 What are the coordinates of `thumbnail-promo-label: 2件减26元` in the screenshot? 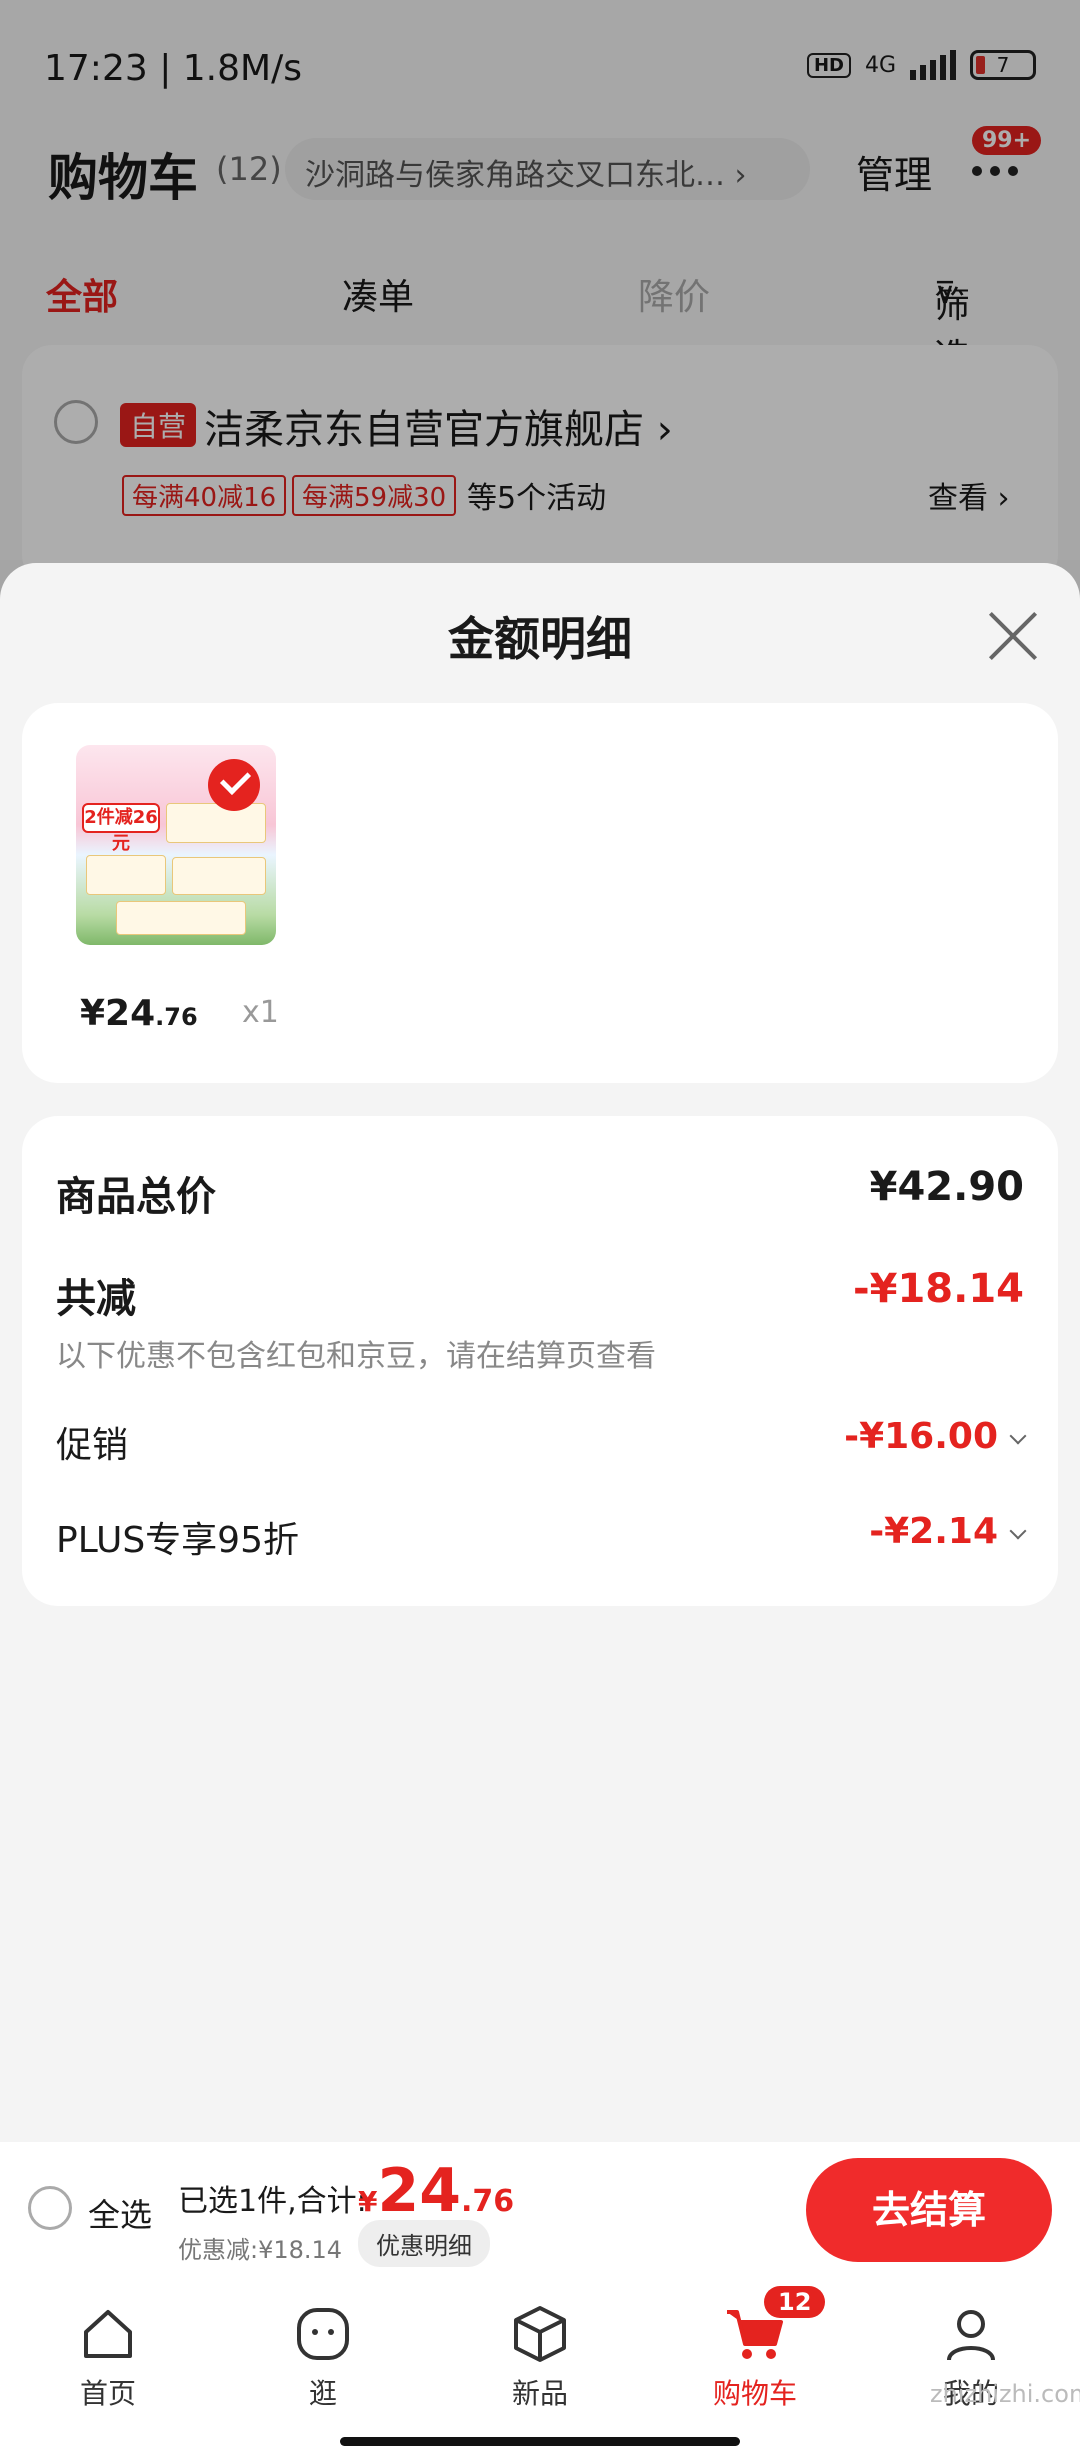 It's located at (121, 828).